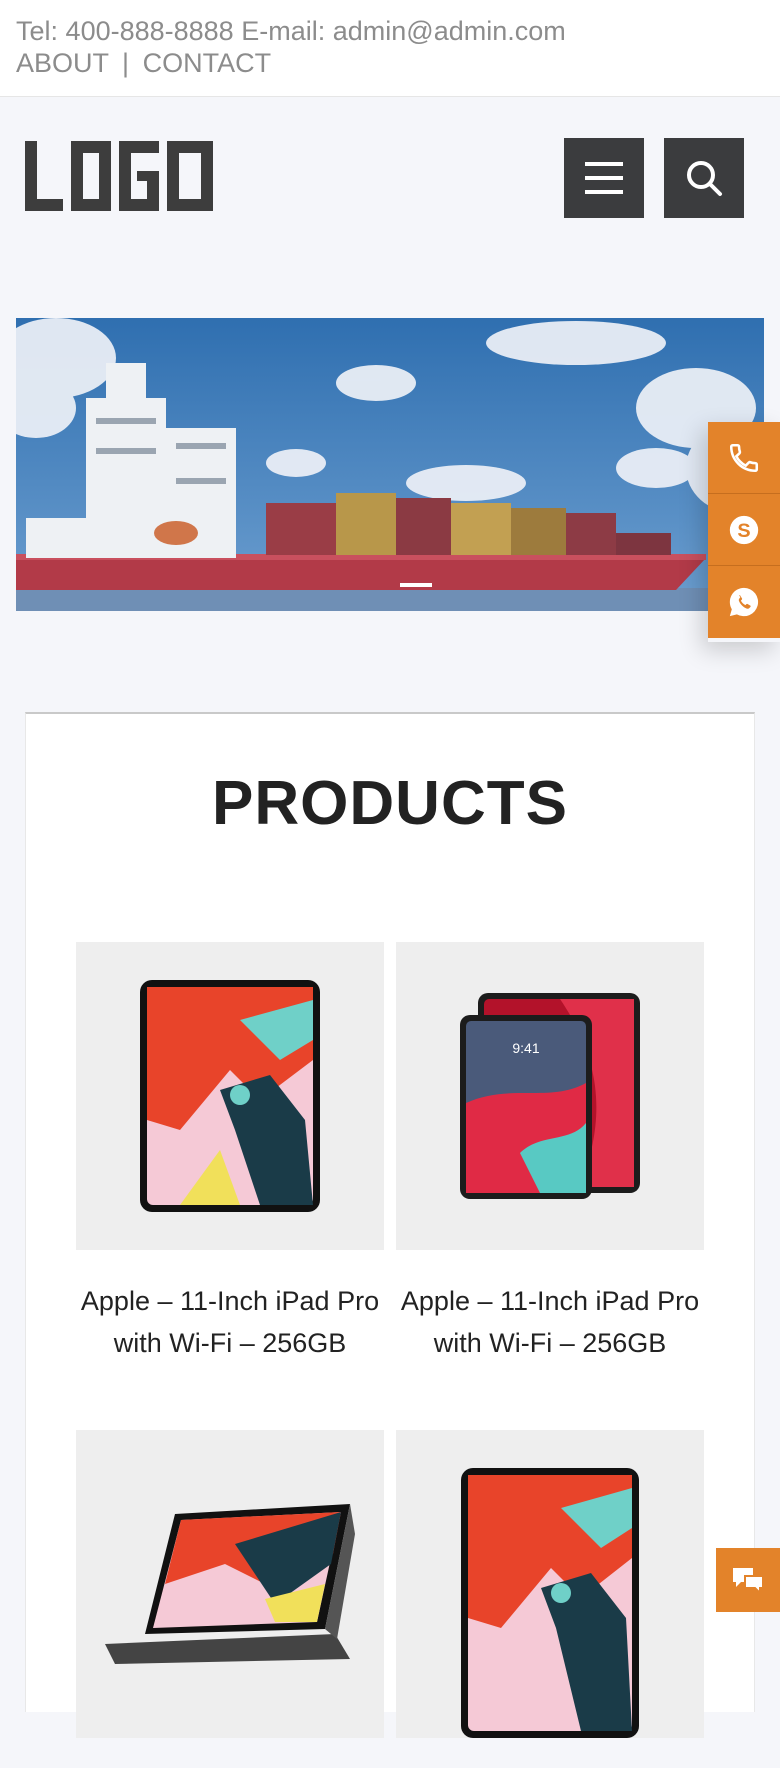 Image resolution: width=780 pixels, height=1768 pixels. I want to click on skype-button: S, so click(744, 530).